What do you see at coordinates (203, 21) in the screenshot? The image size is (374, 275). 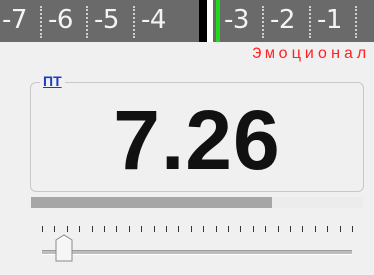 I see `scale-marker-black` at bounding box center [203, 21].